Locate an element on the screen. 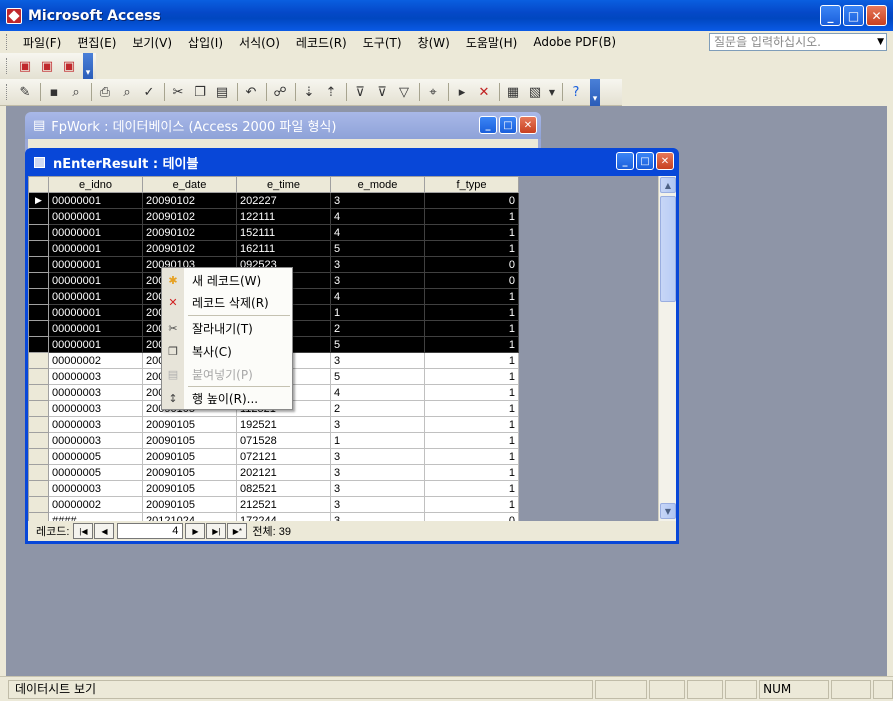 Image resolution: width=893 pixels, height=701 pixels. menu-window: 창(W) is located at coordinates (434, 42).